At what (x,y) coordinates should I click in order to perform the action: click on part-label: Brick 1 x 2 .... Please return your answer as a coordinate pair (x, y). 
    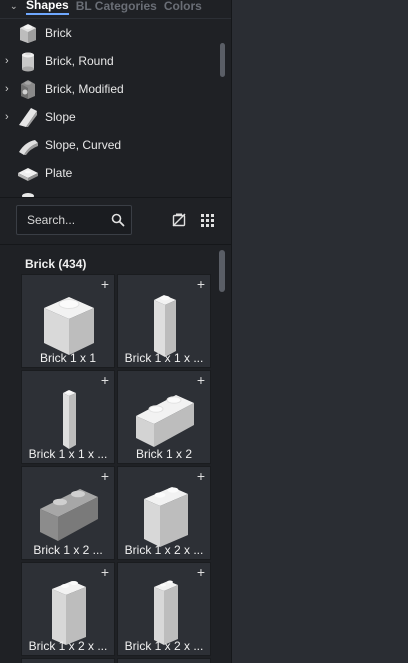
    Looking at the image, I should click on (68, 550).